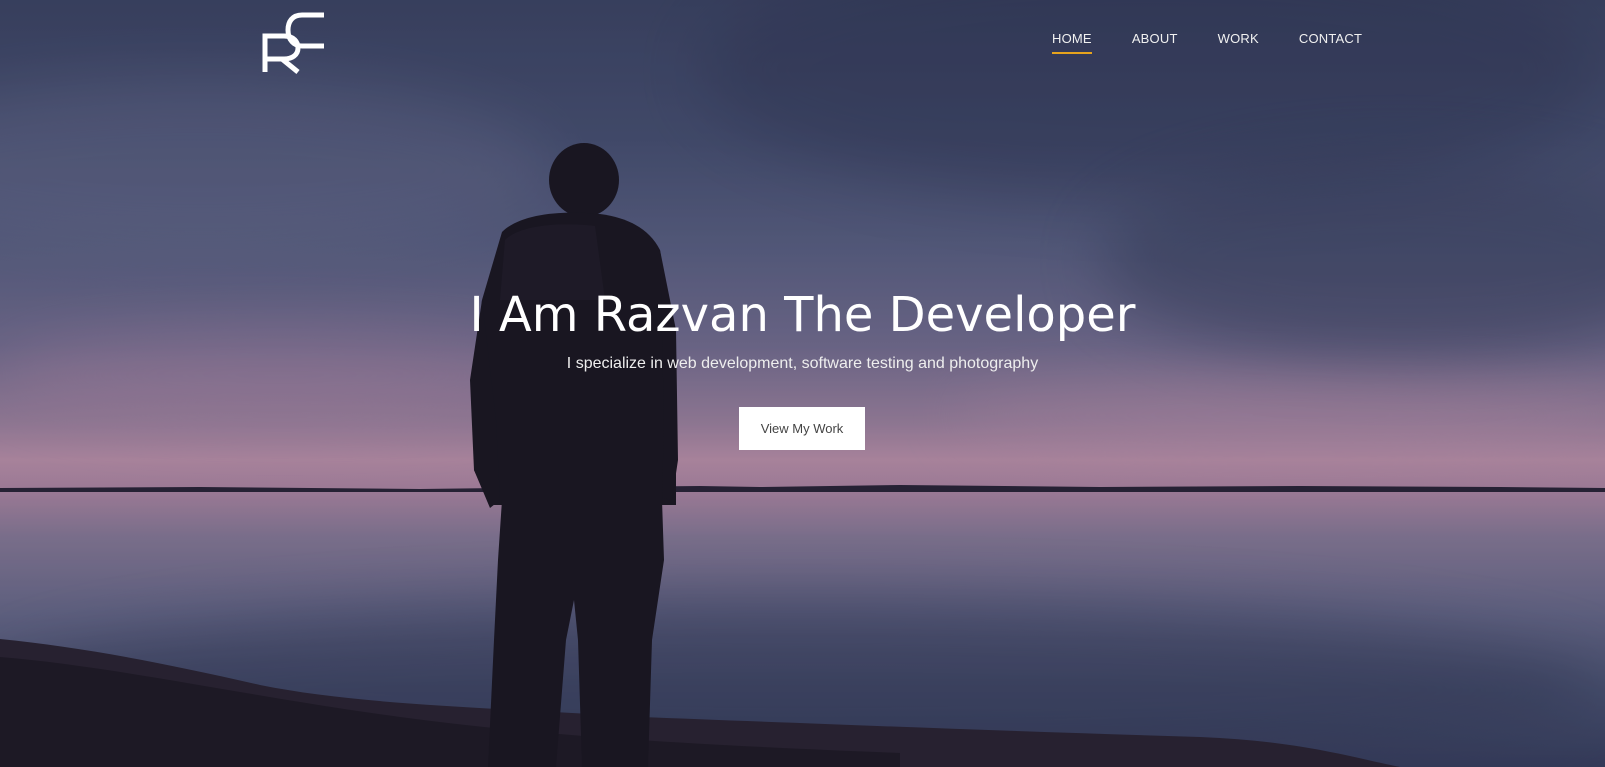  I want to click on nav-contact: CONTACT, so click(1330, 41).